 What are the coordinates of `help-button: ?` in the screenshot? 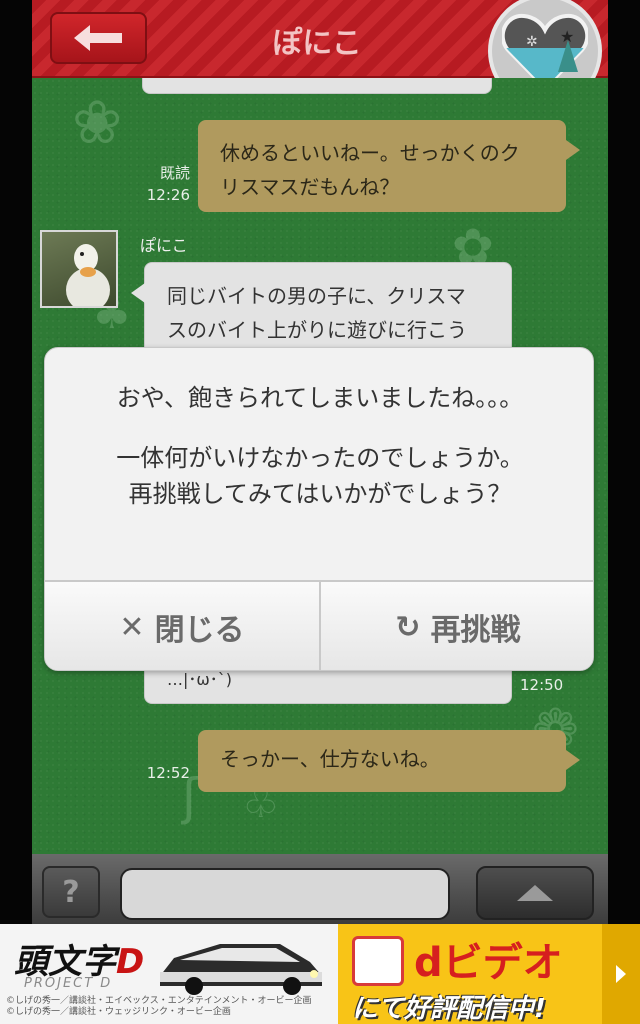 It's located at (71, 892).